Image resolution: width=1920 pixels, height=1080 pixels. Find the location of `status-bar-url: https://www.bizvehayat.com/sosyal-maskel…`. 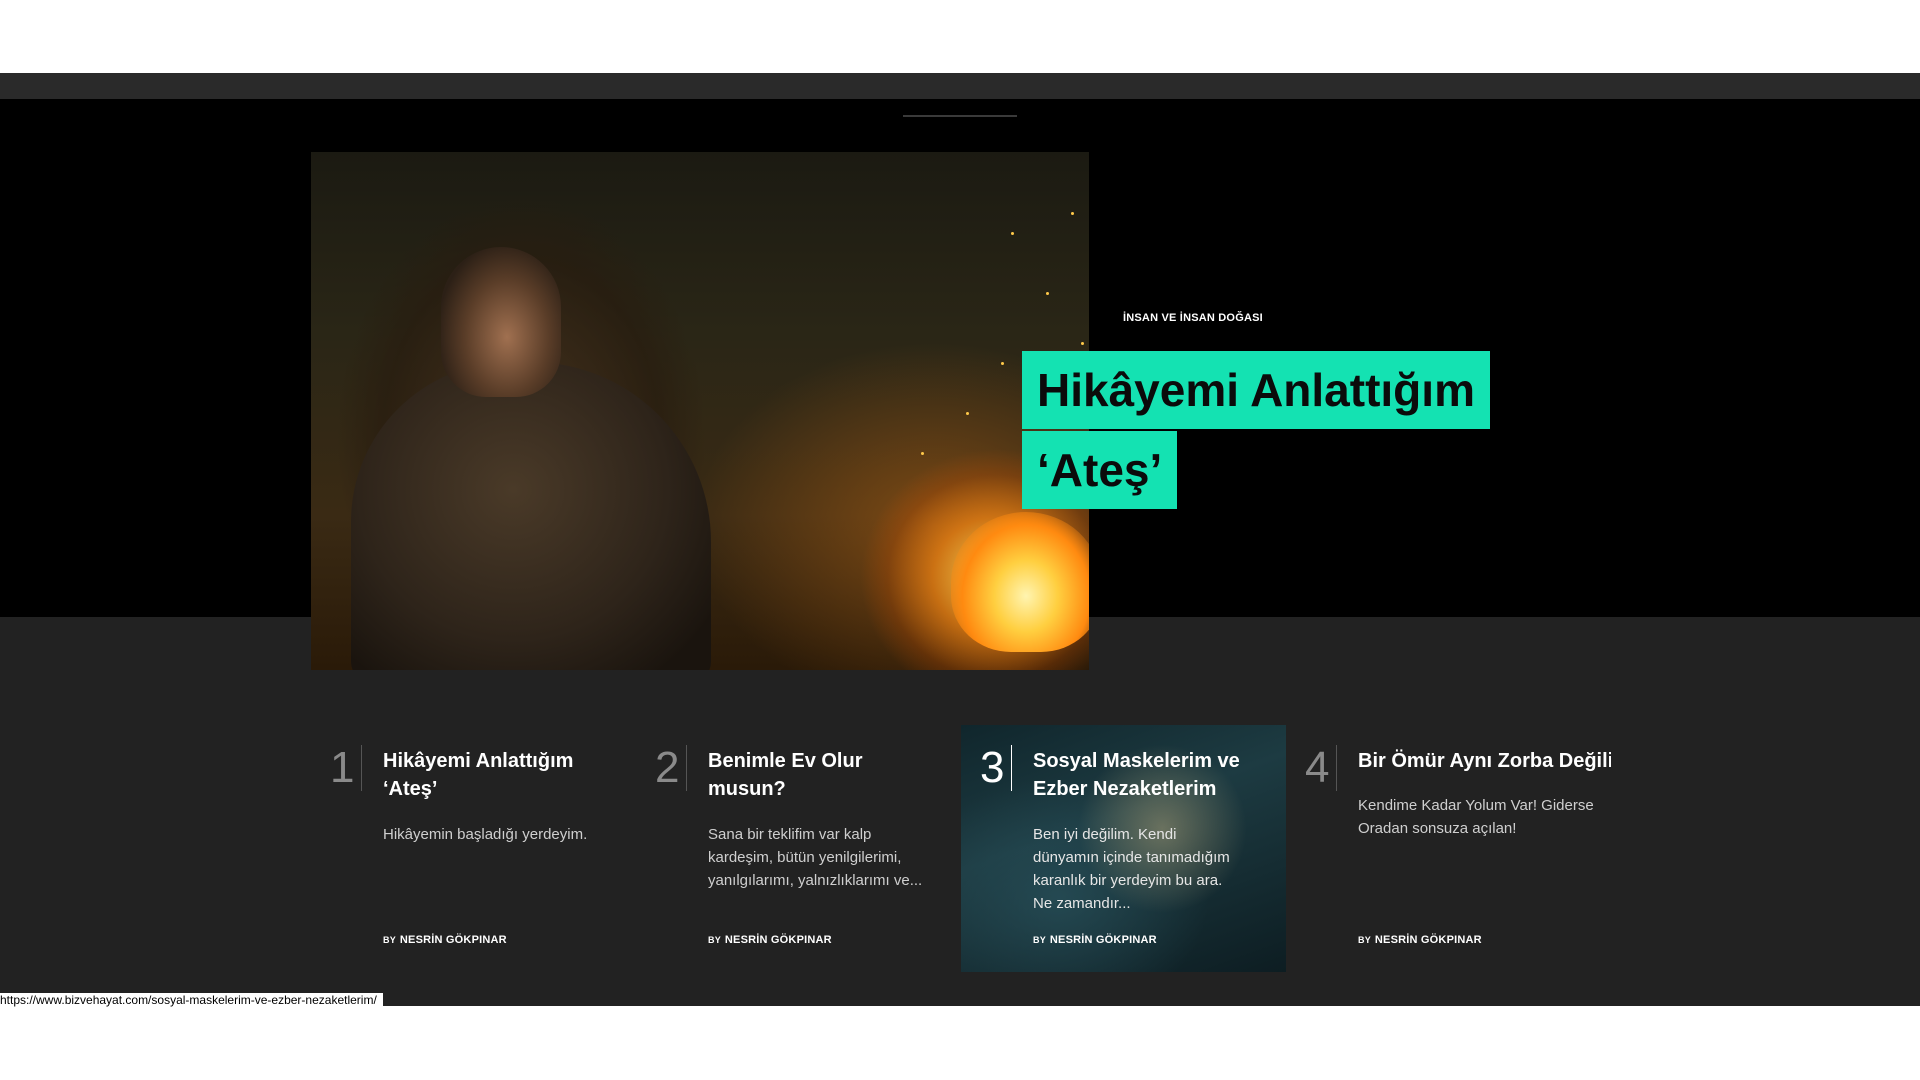

status-bar-url: https://www.bizvehayat.com/sosyal-maskel… is located at coordinates (191, 1000).